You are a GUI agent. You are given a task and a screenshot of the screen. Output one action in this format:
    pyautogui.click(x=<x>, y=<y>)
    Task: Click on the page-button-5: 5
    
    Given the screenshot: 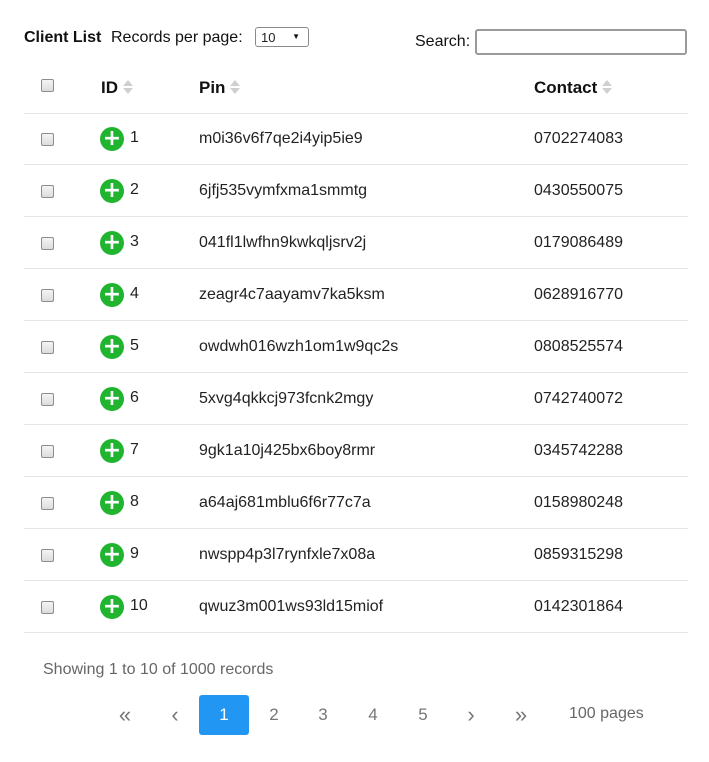 What is the action you would take?
    pyautogui.click(x=423, y=715)
    